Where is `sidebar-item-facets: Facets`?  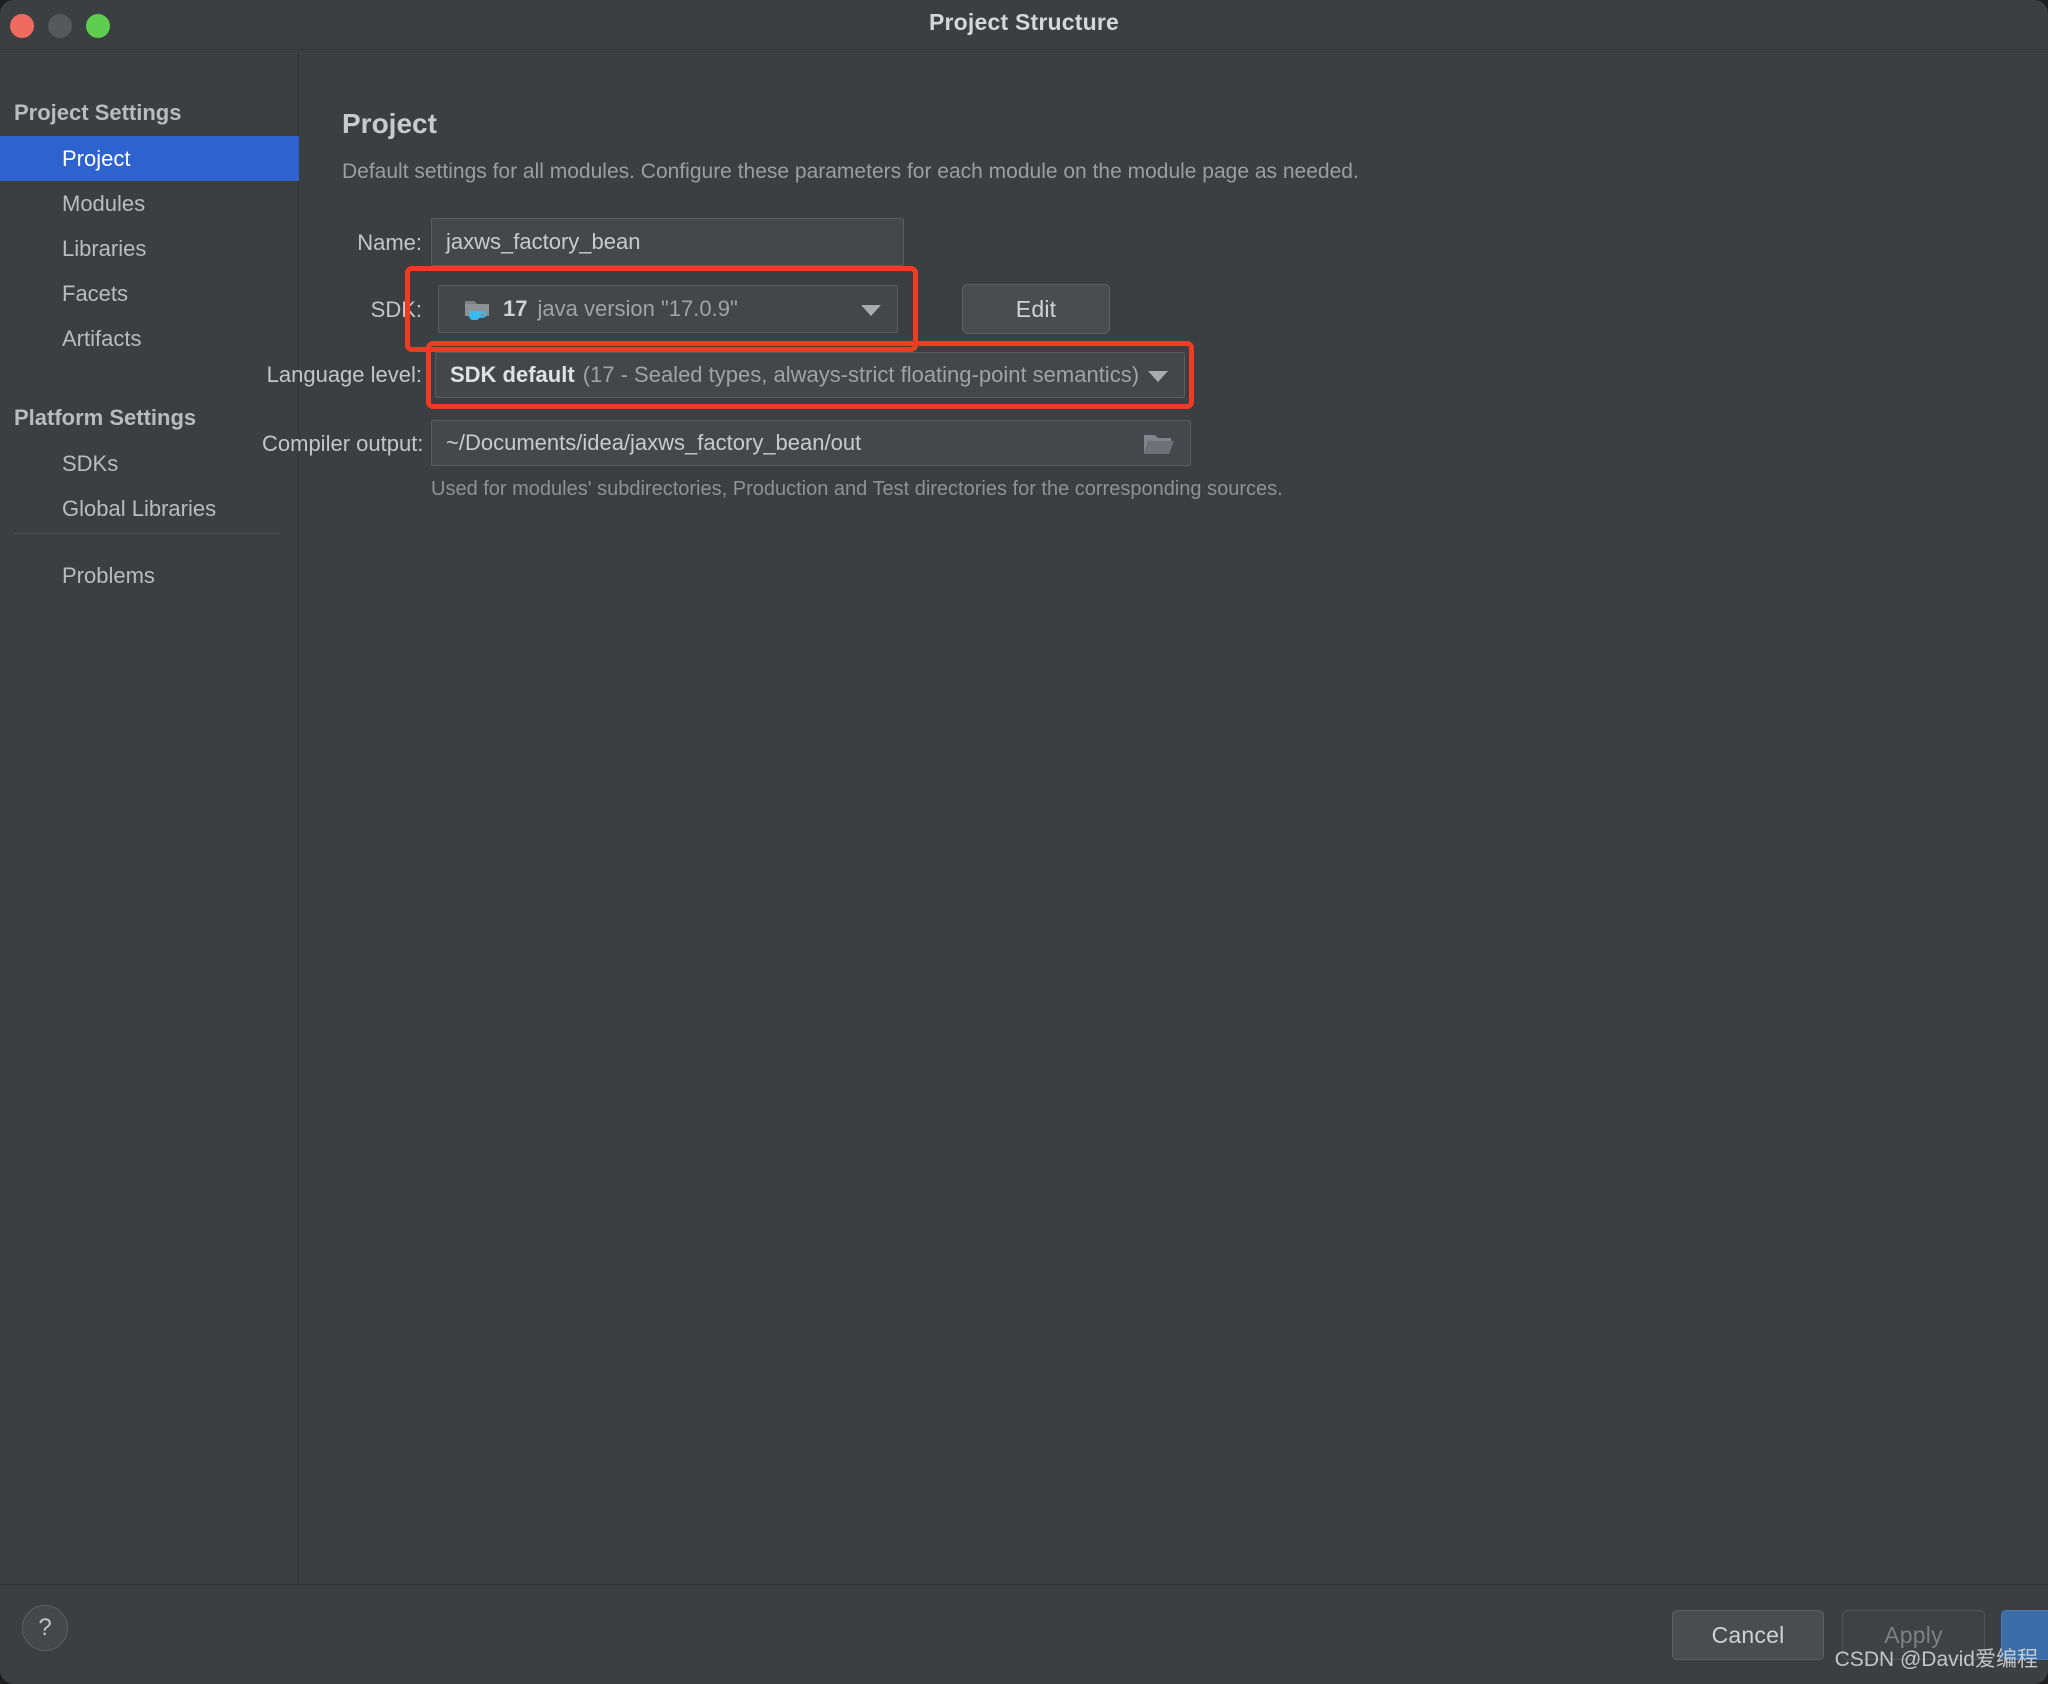 sidebar-item-facets: Facets is located at coordinates (149, 293).